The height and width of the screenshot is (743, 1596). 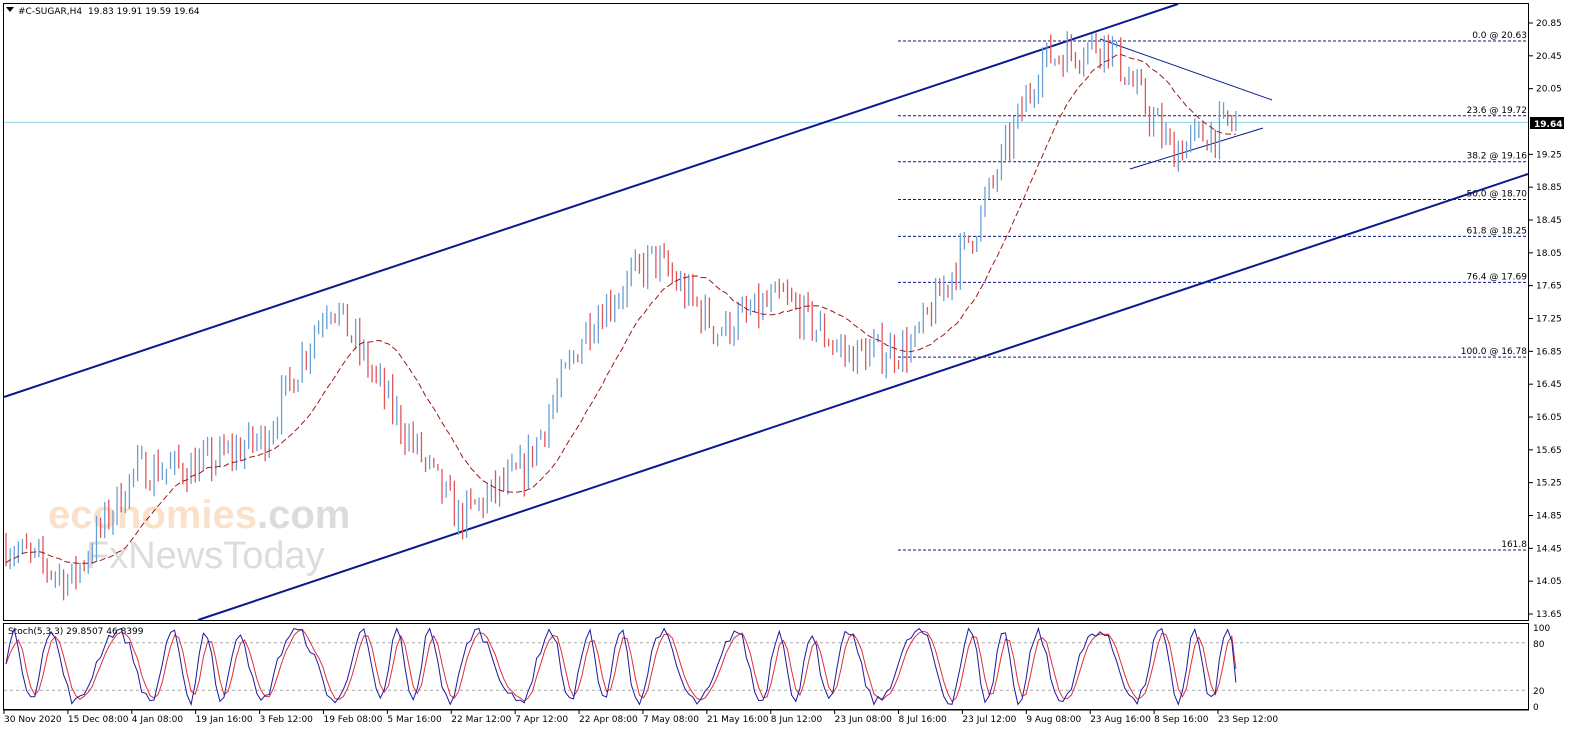 What do you see at coordinates (1120, 720) in the screenshot?
I see `time-tick-label: 23 Aug 16:00` at bounding box center [1120, 720].